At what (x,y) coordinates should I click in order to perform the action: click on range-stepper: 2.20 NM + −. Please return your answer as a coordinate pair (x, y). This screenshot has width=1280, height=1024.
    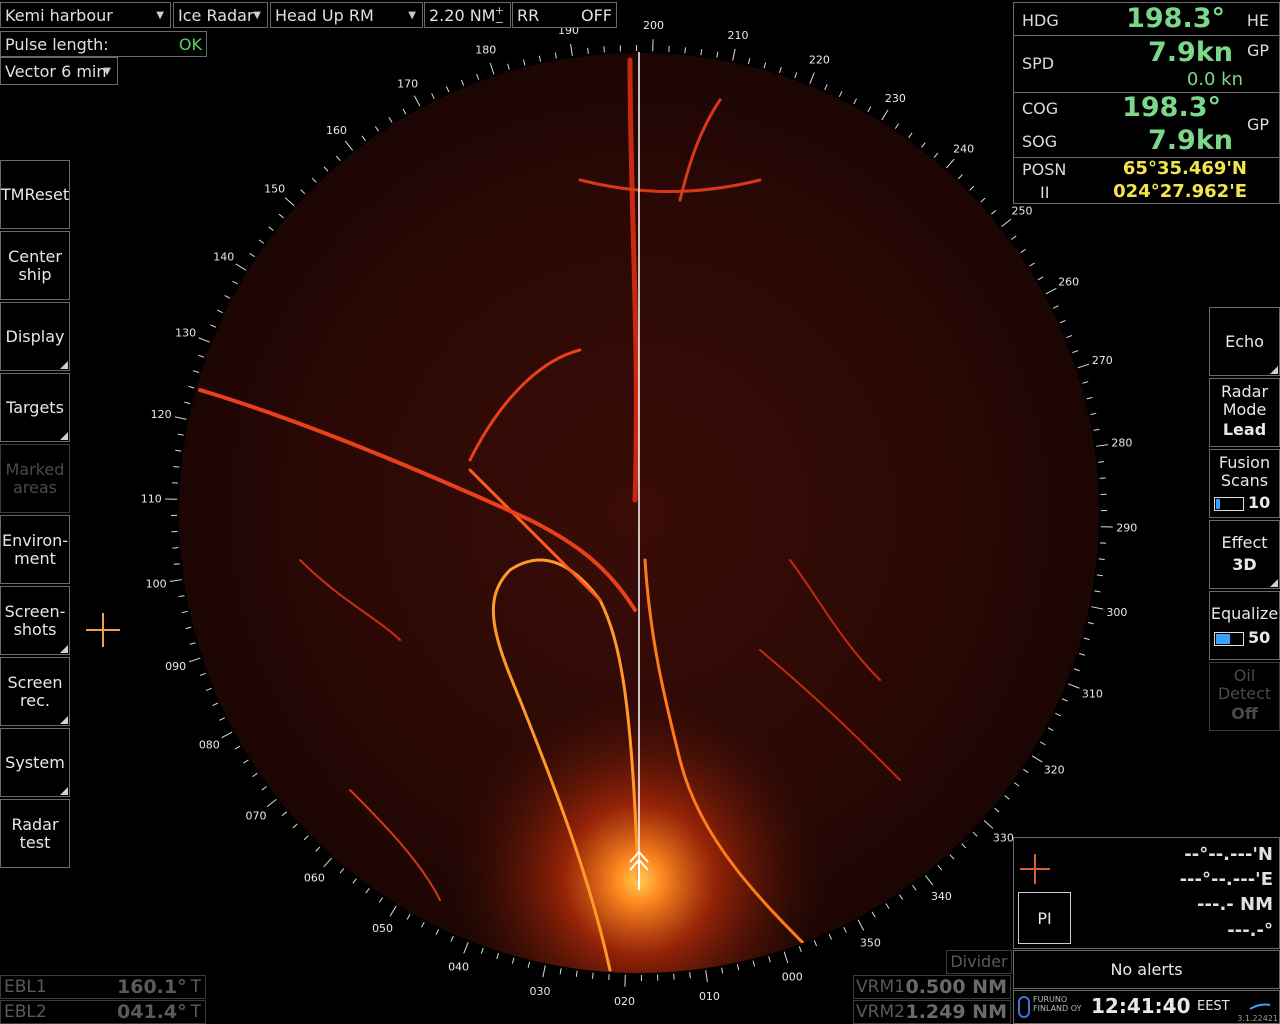
    Looking at the image, I should click on (467, 15).